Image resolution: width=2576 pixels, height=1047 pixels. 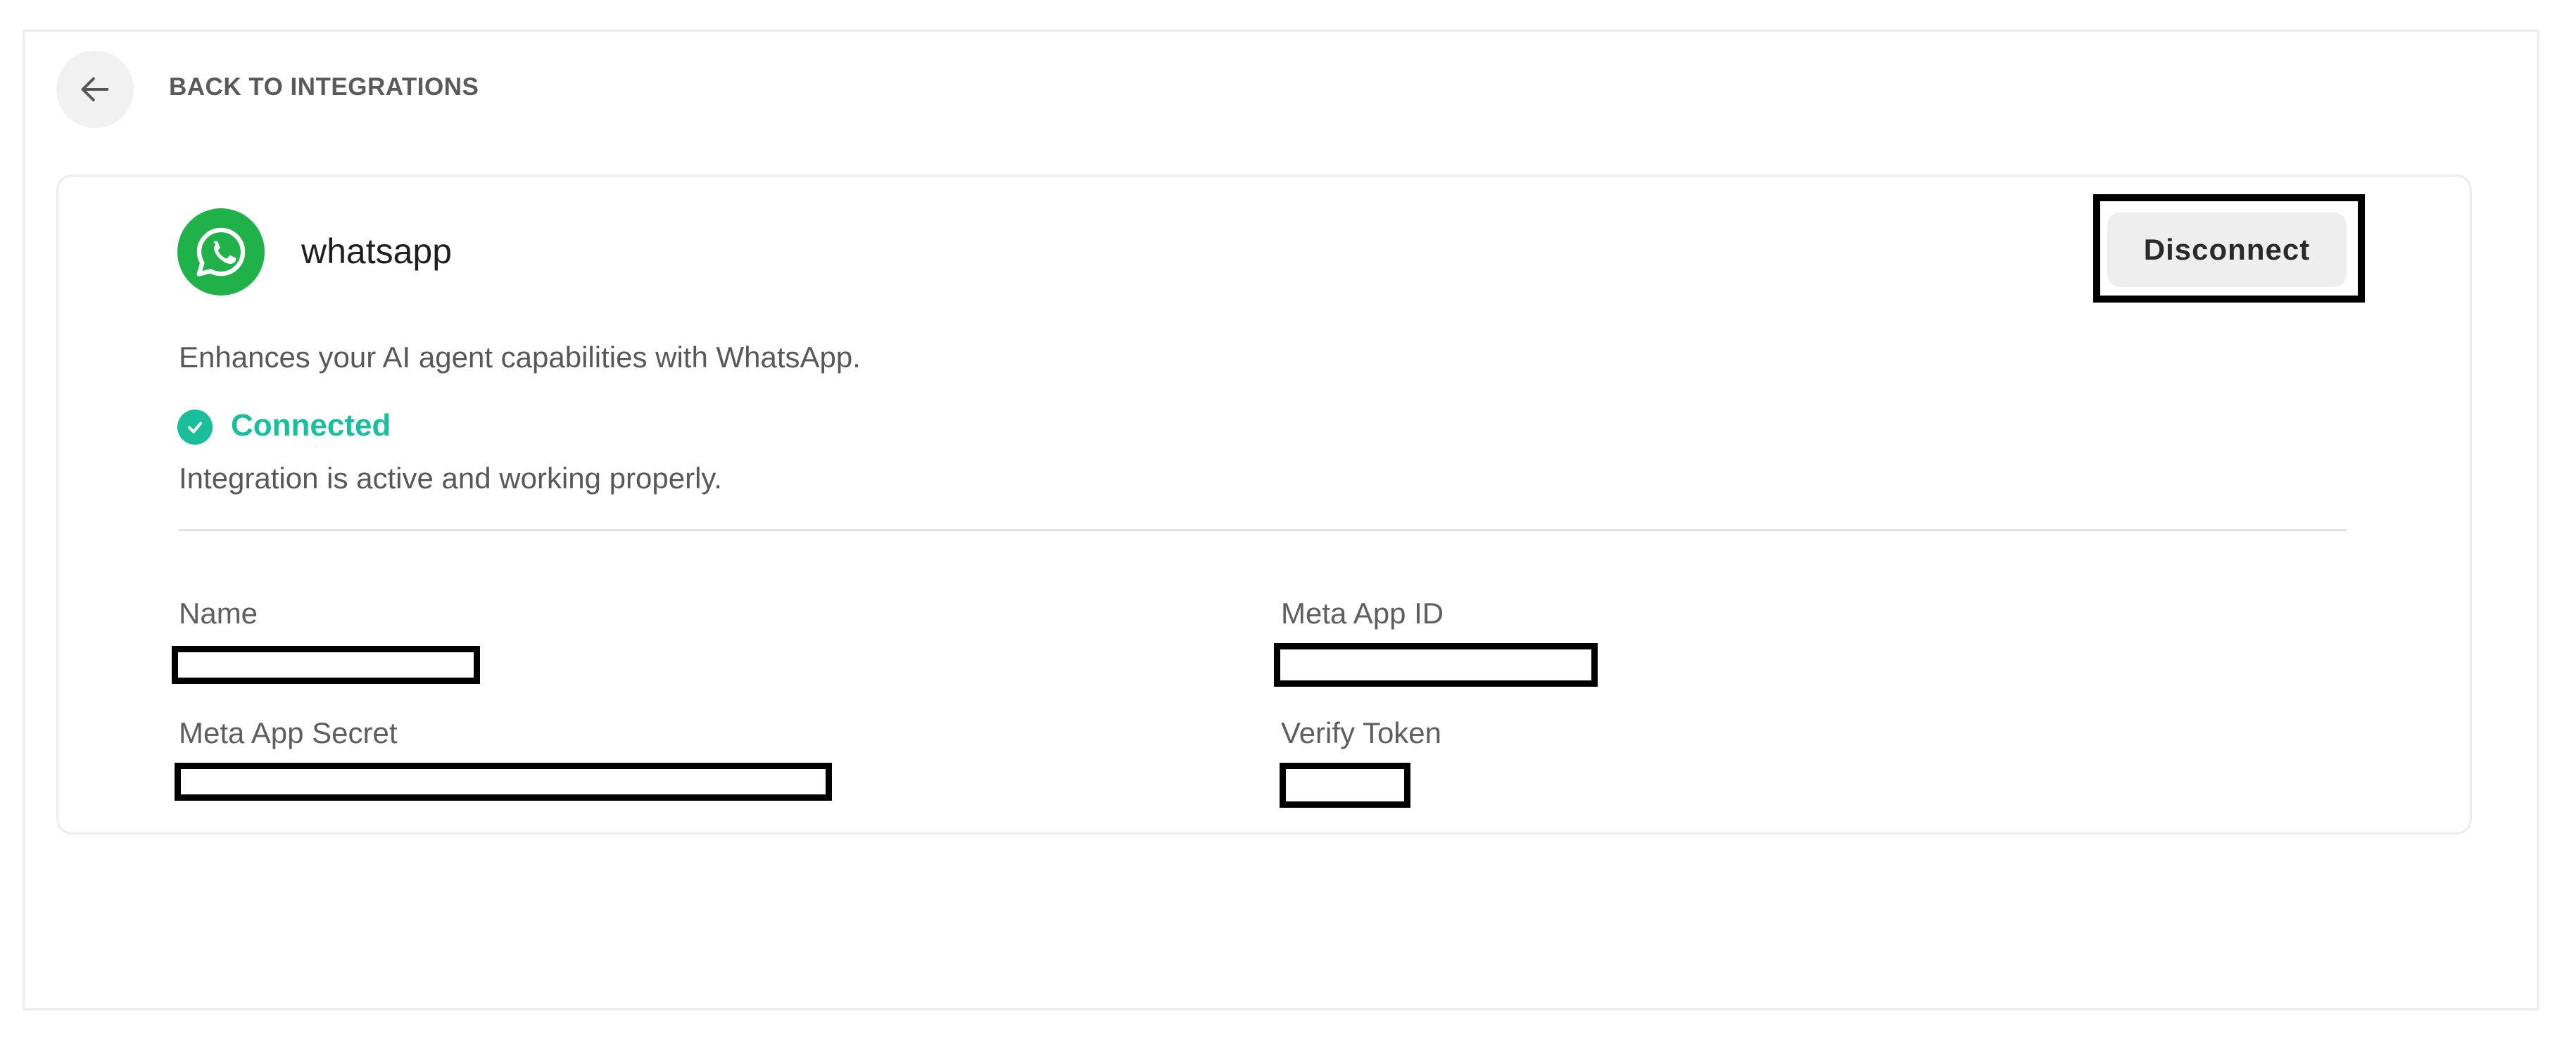 What do you see at coordinates (1436, 665) in the screenshot?
I see `meta-app-id-field-value` at bounding box center [1436, 665].